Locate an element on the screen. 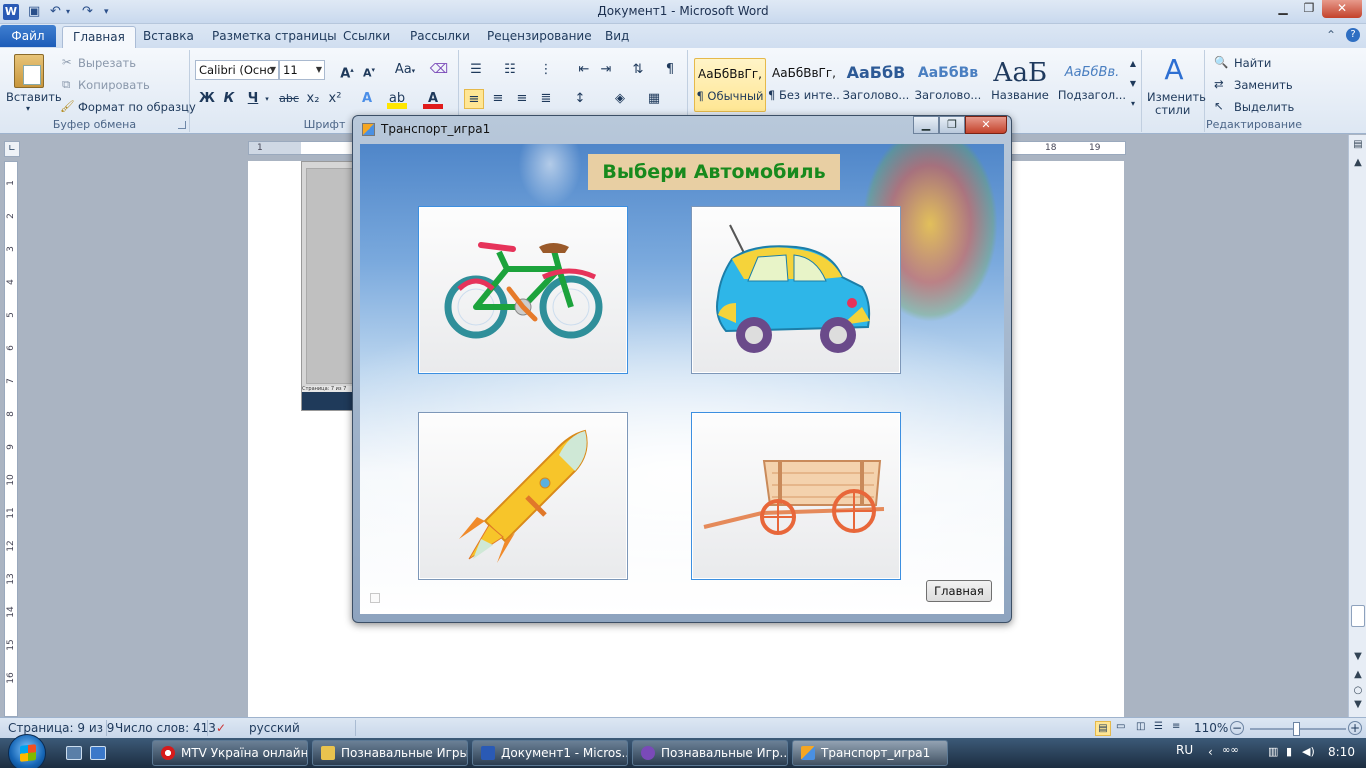 Image resolution: width=1366 pixels, height=768 pixels. styles-more-icon: ▾ is located at coordinates (1133, 103).